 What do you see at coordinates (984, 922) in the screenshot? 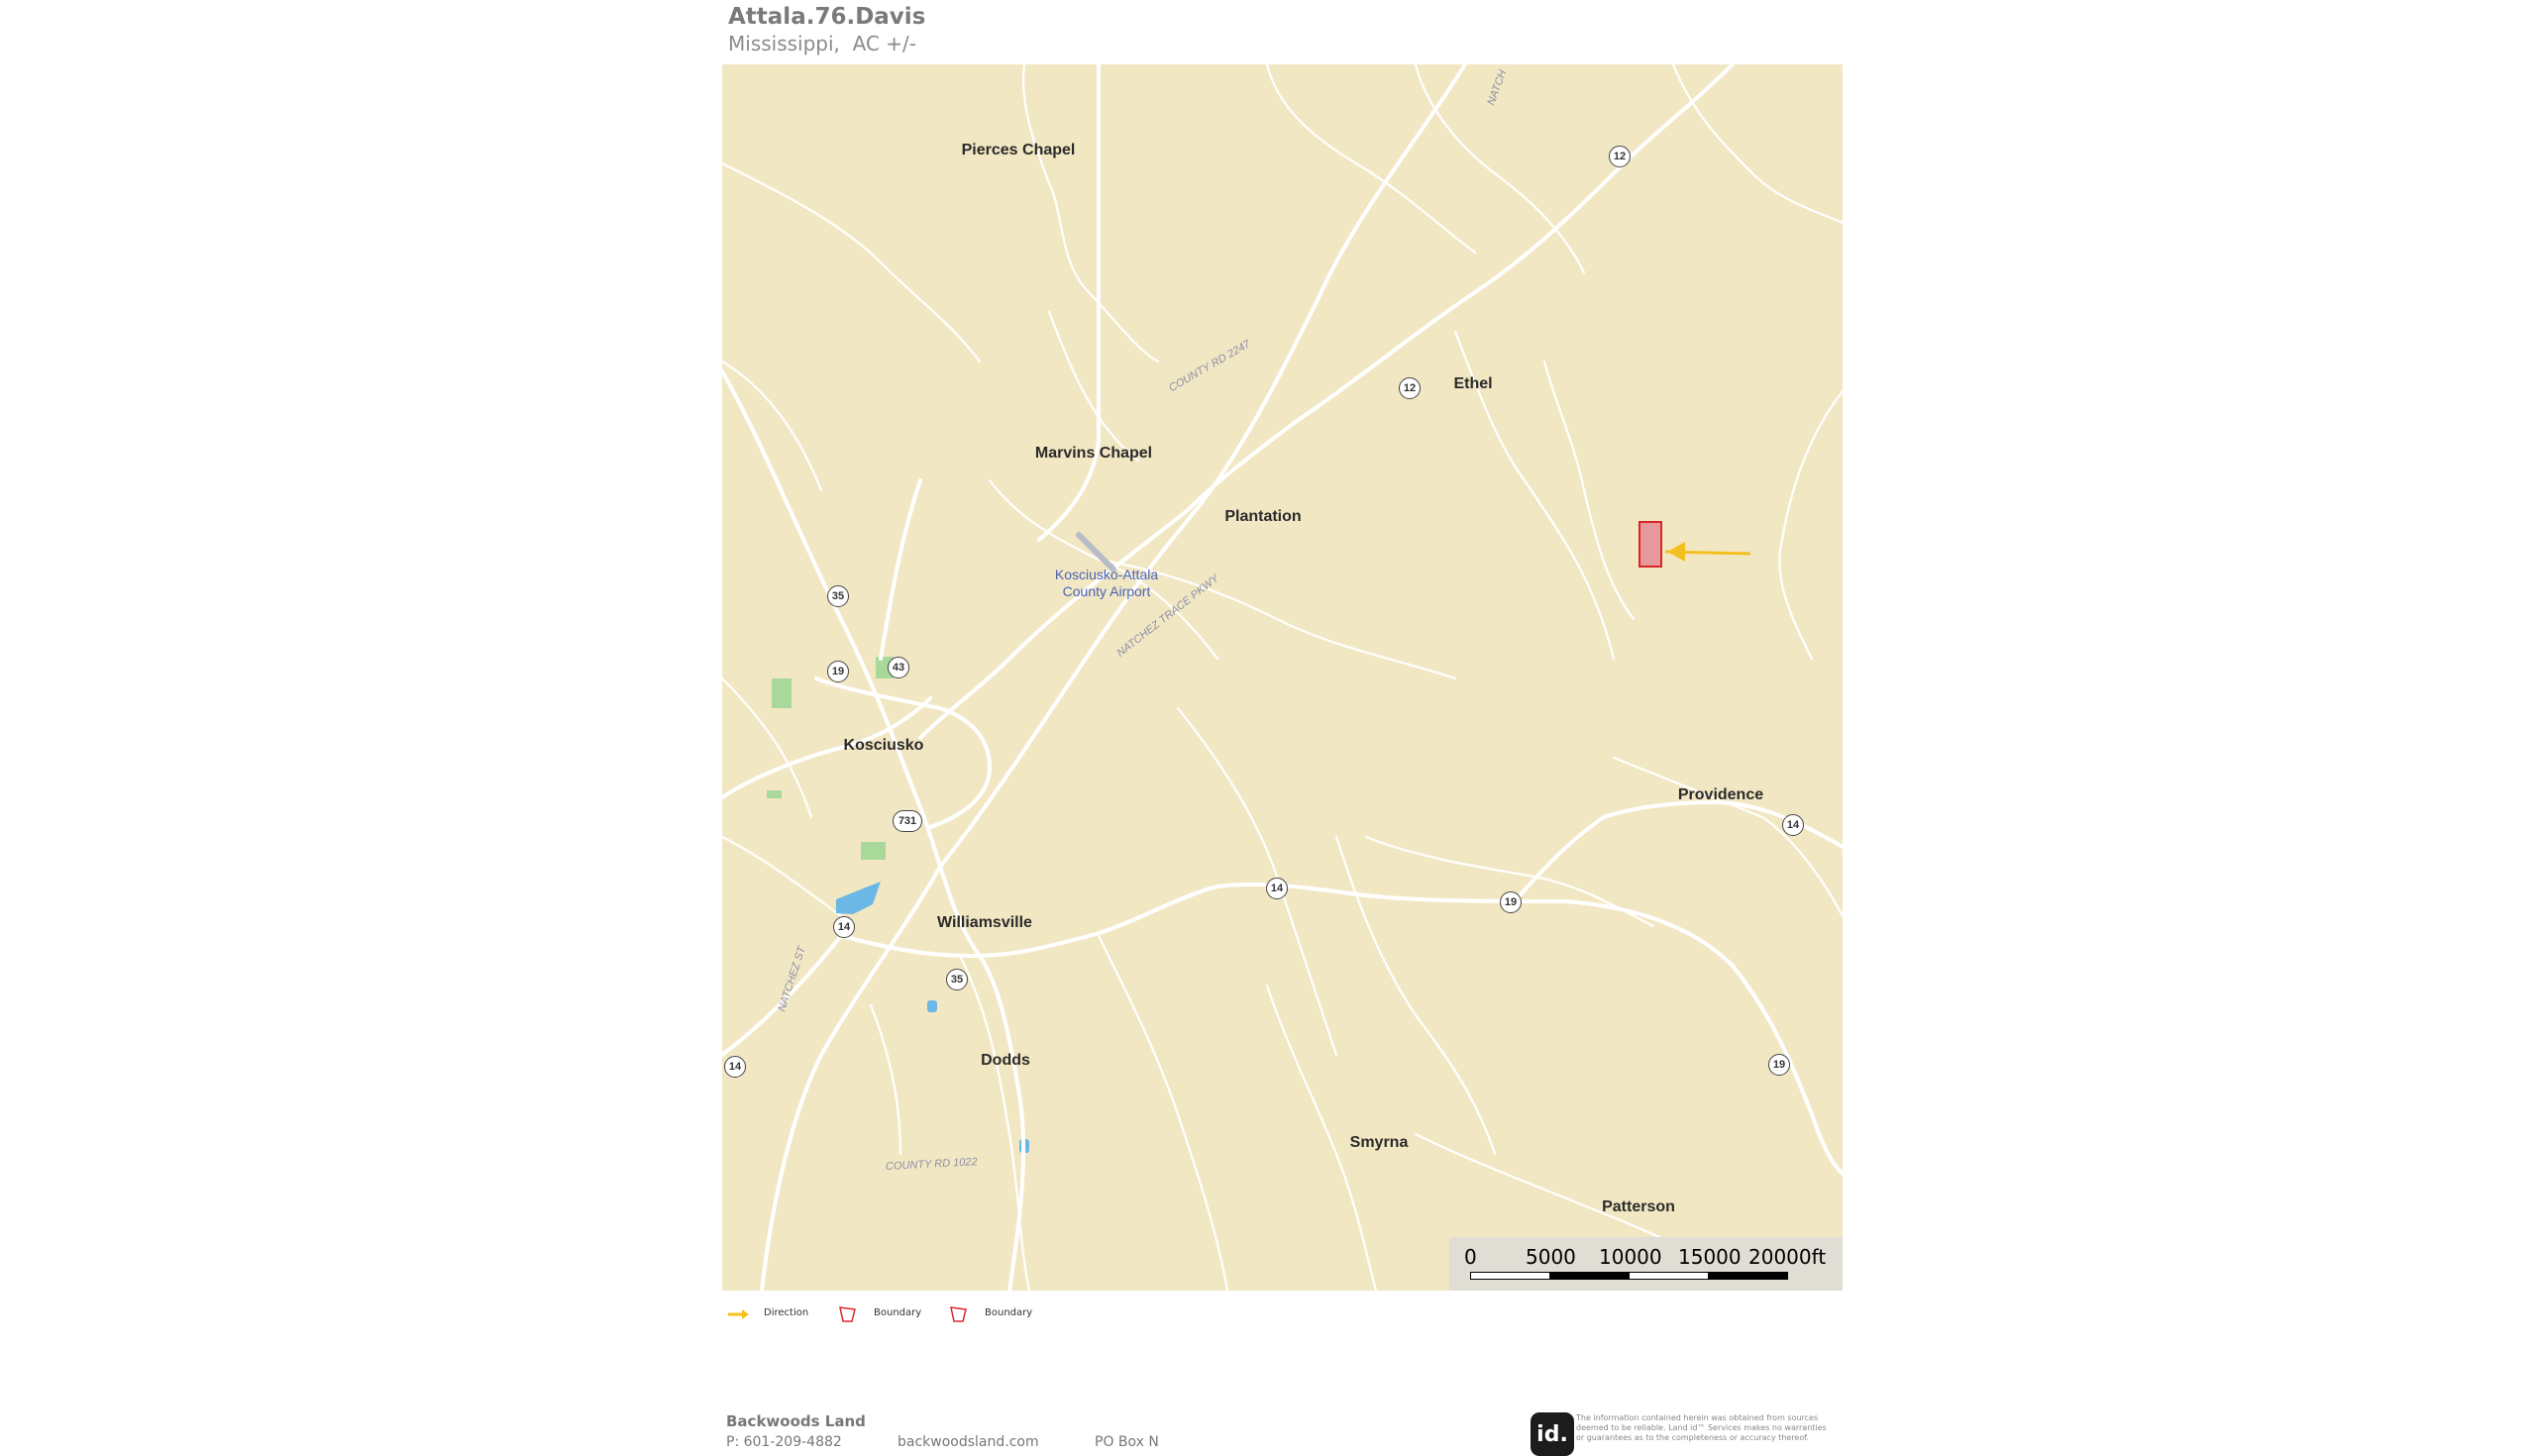
I see `place-label: Williamsville` at bounding box center [984, 922].